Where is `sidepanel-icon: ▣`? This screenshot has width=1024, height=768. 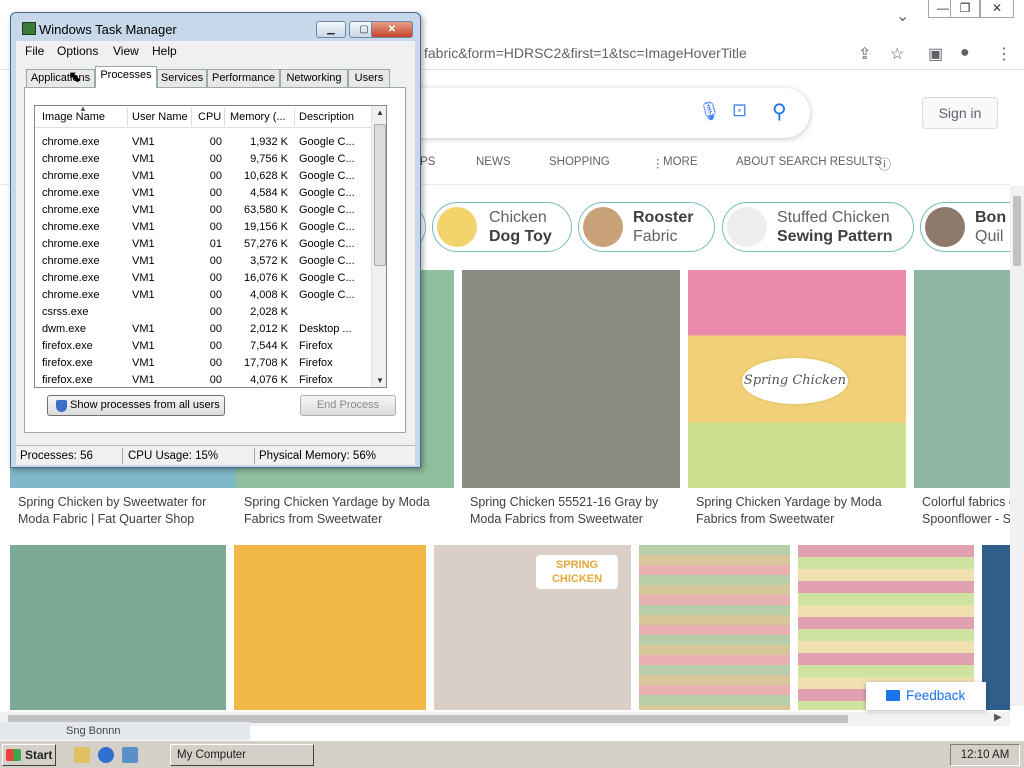 sidepanel-icon: ▣ is located at coordinates (935, 54).